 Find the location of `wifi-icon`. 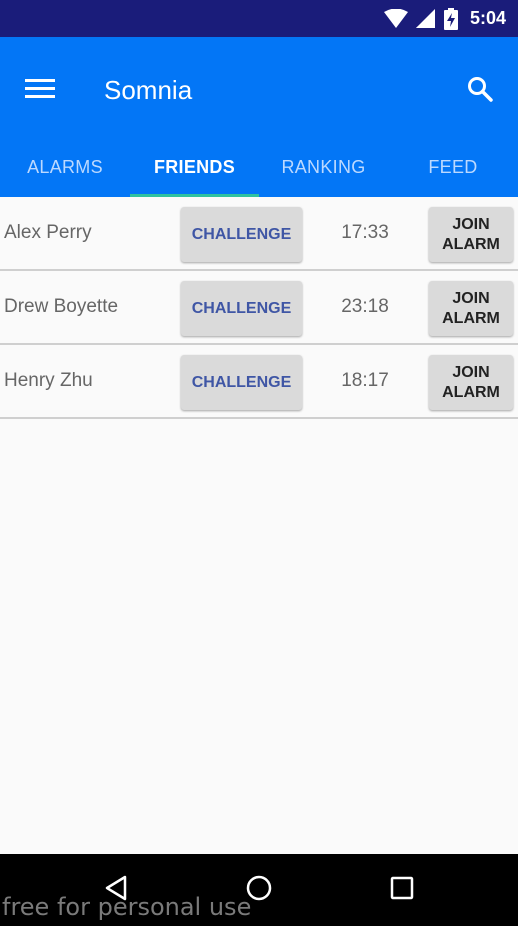

wifi-icon is located at coordinates (395, 18).